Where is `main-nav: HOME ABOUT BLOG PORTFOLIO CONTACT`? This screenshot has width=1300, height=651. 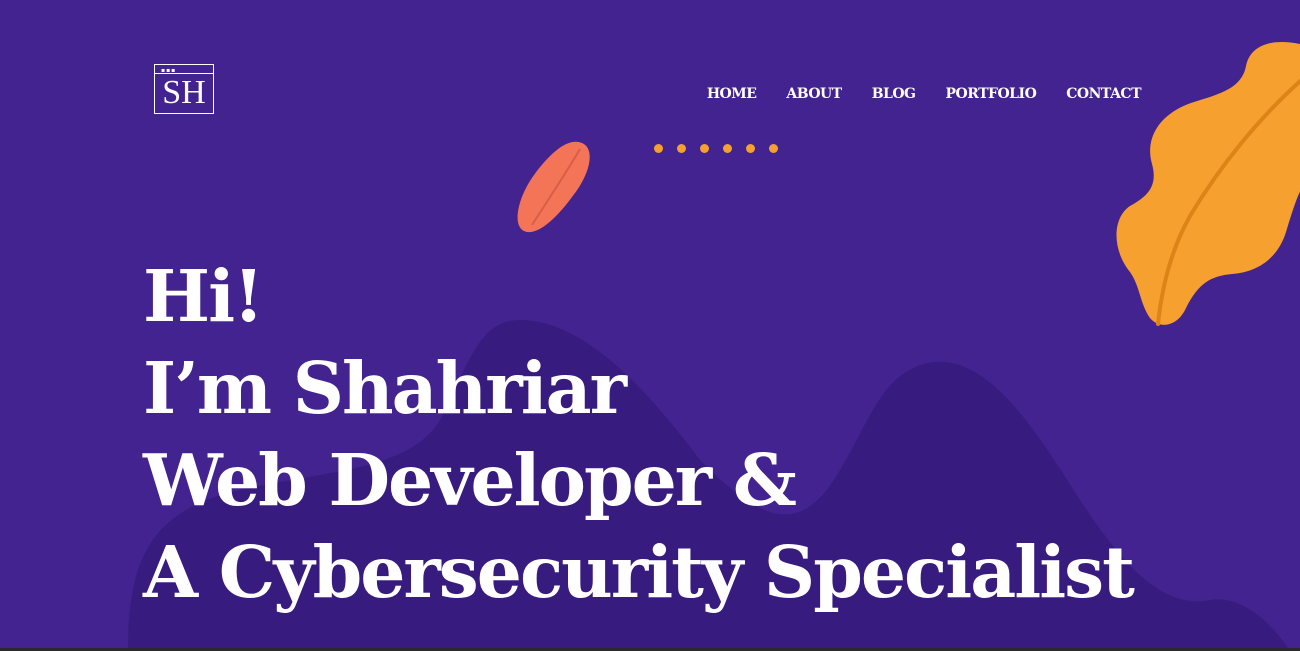
main-nav: HOME ABOUT BLOG PORTFOLIO CONTACT is located at coordinates (924, 94).